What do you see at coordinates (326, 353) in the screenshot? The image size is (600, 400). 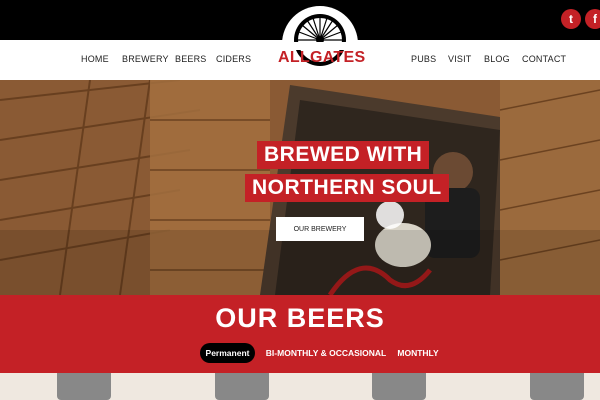 I see `tab-bi-monthly-occasional: Bi-Monthly & Occasional` at bounding box center [326, 353].